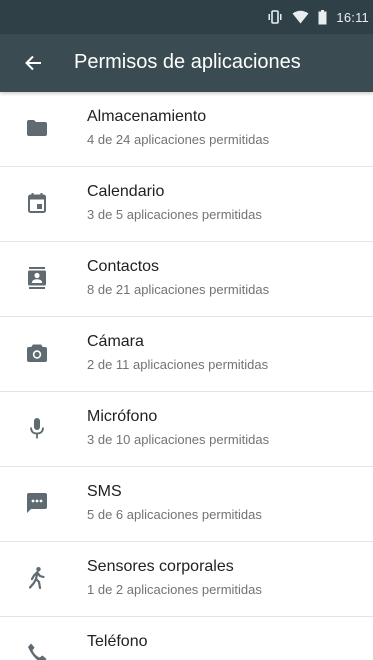  What do you see at coordinates (37, 203) in the screenshot?
I see `calendar-icon` at bounding box center [37, 203].